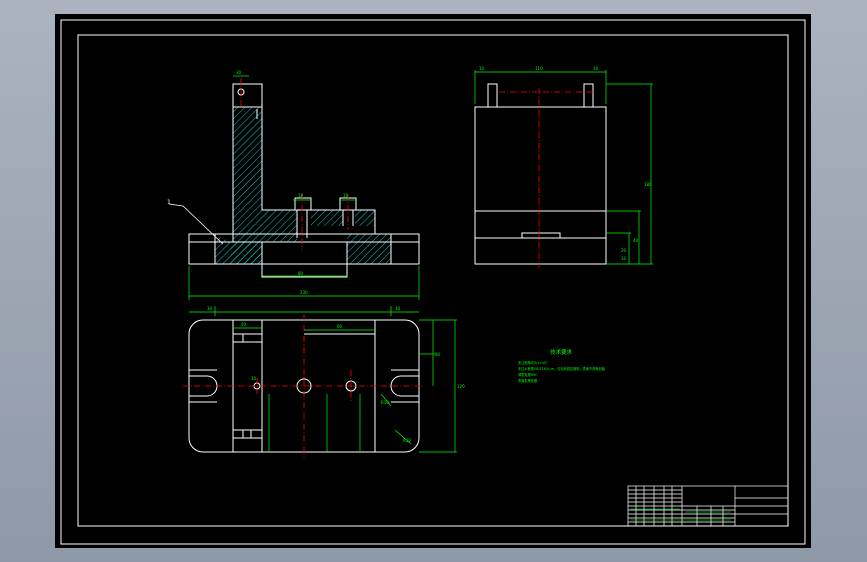 Image resolution: width=867 pixels, height=562 pixels. What do you see at coordinates (540, 185) in the screenshot?
I see `side-body` at bounding box center [540, 185].